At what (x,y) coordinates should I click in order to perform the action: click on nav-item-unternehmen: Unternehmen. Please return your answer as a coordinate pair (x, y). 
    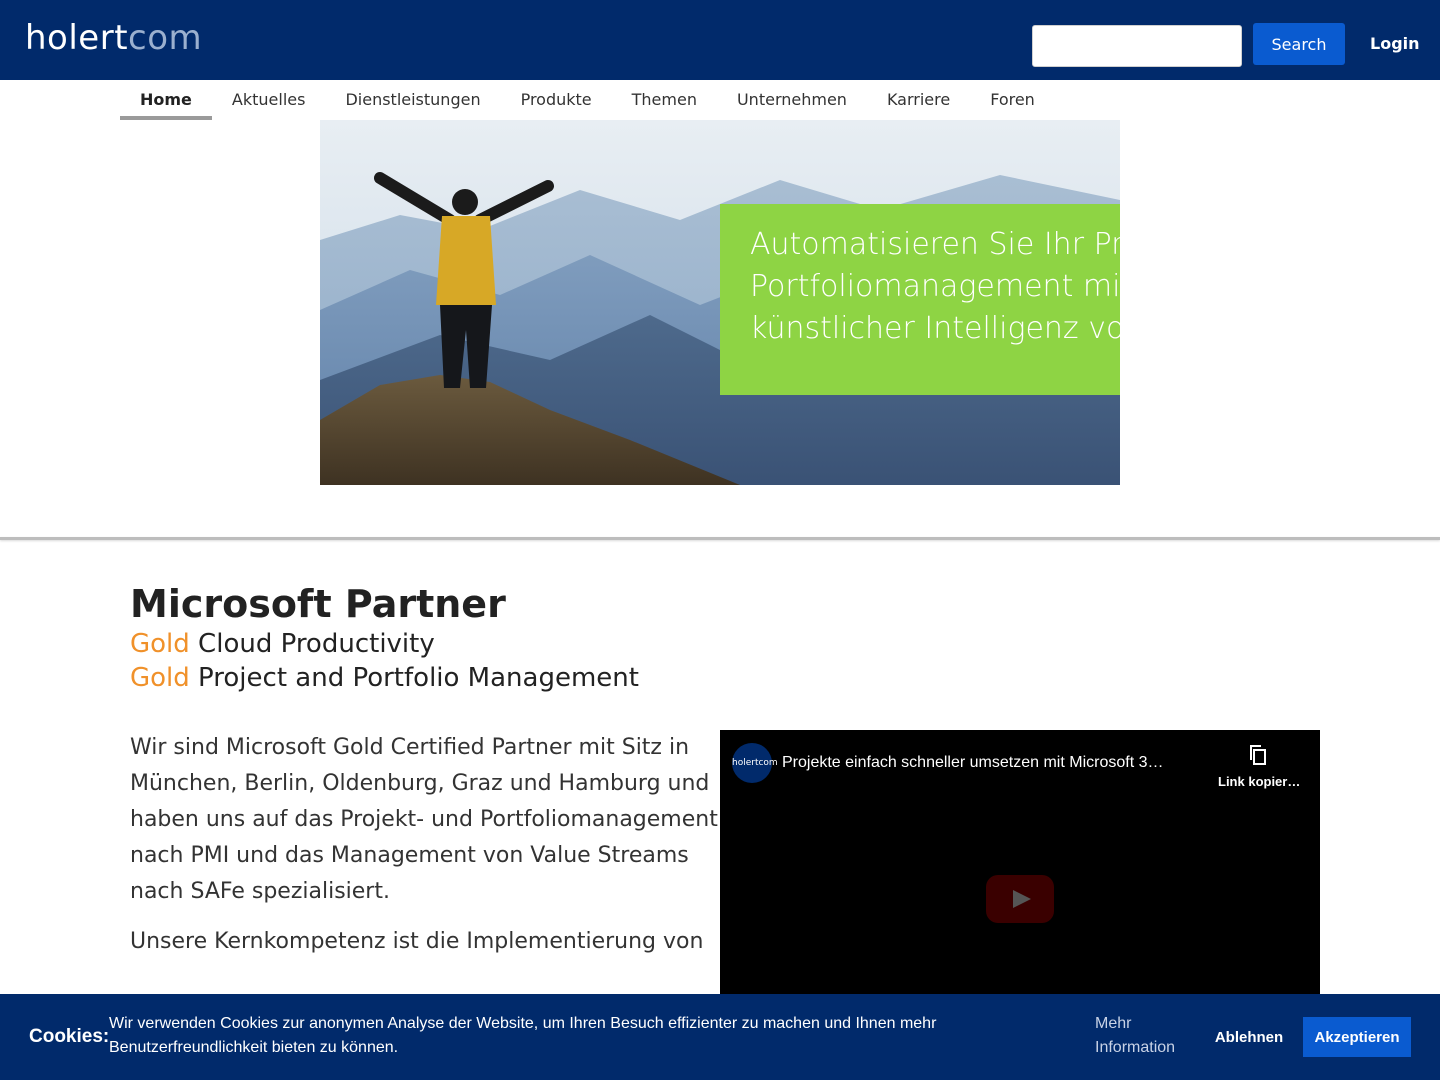
    Looking at the image, I should click on (792, 100).